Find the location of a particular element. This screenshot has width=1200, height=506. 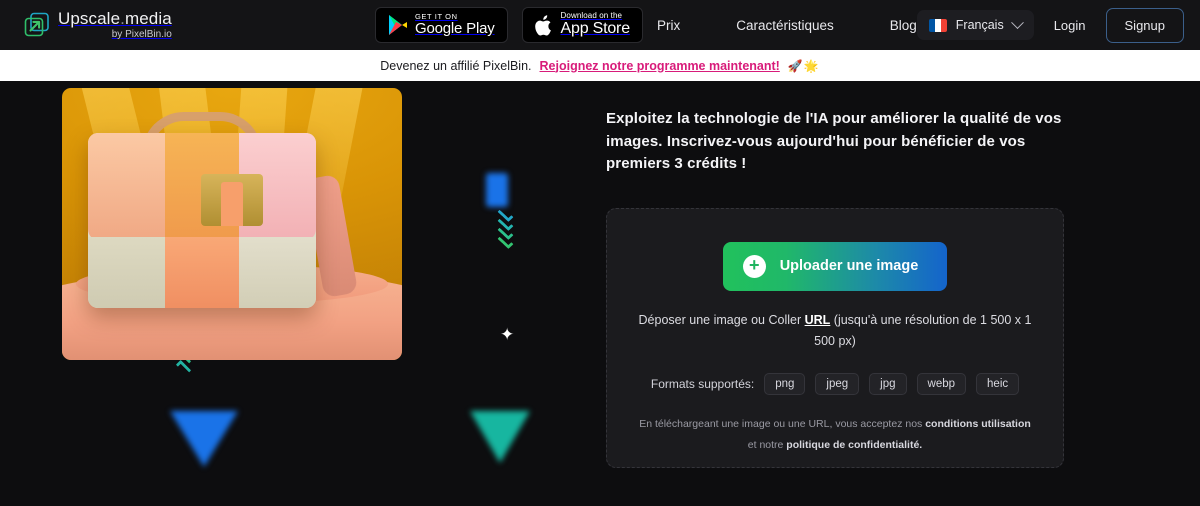

main-navigation: Prix Caractéristiques Blog is located at coordinates (787, 25).